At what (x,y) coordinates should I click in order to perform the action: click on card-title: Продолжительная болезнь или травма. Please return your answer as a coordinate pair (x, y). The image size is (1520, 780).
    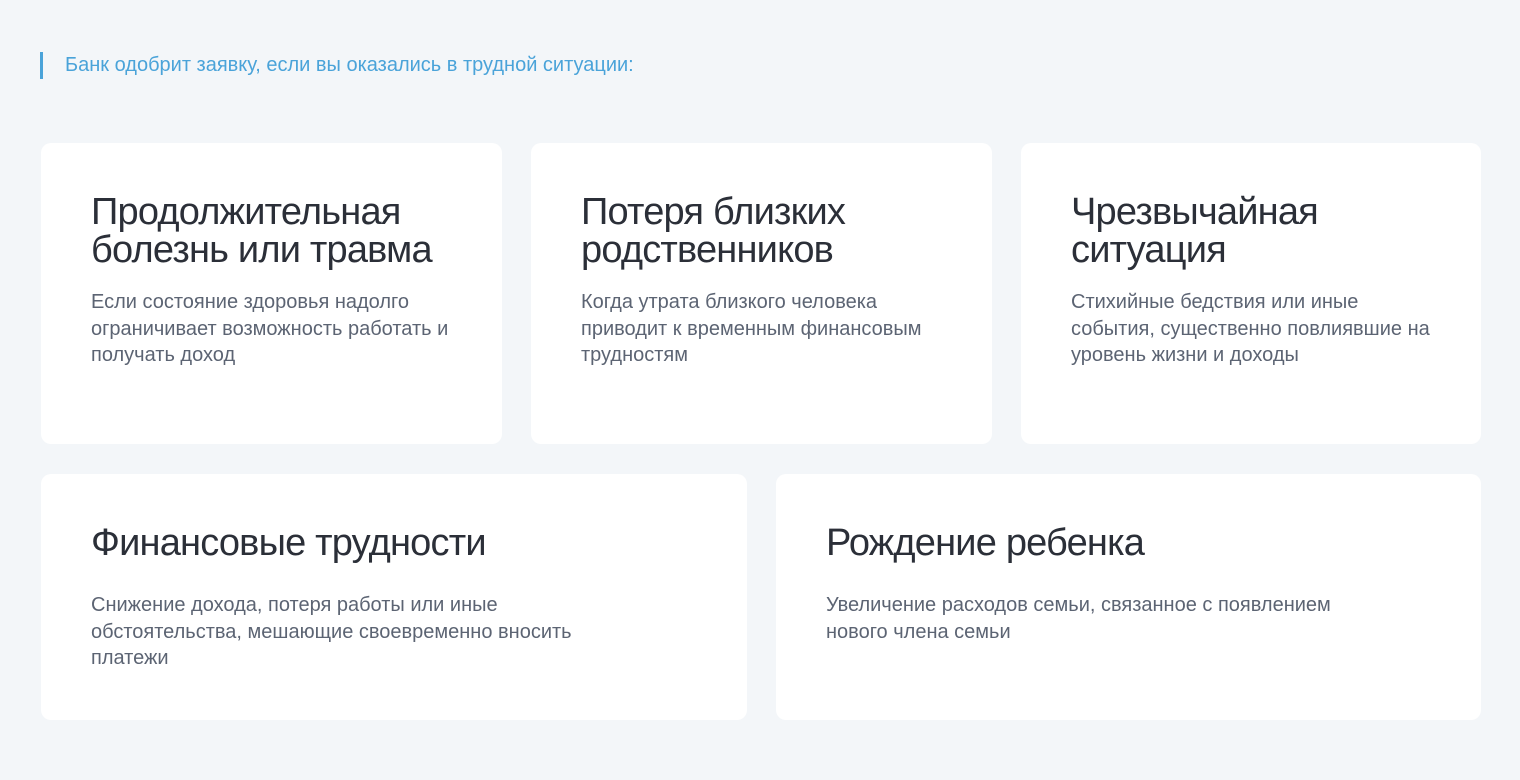
    Looking at the image, I should click on (262, 231).